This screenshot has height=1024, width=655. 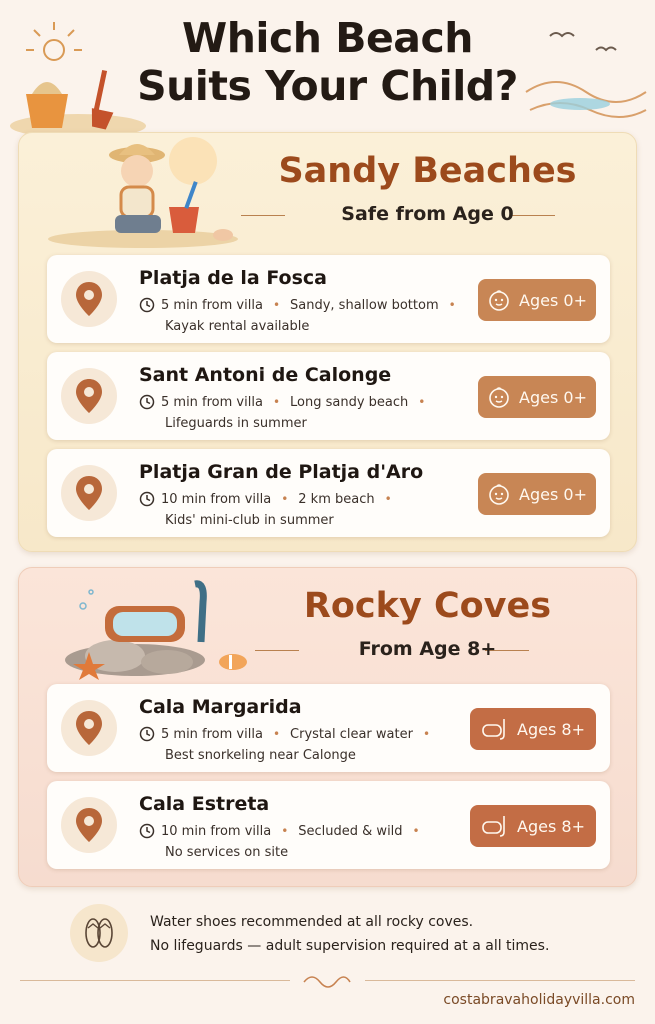 I want to click on cove-name: Cala Margarida, so click(x=220, y=707).